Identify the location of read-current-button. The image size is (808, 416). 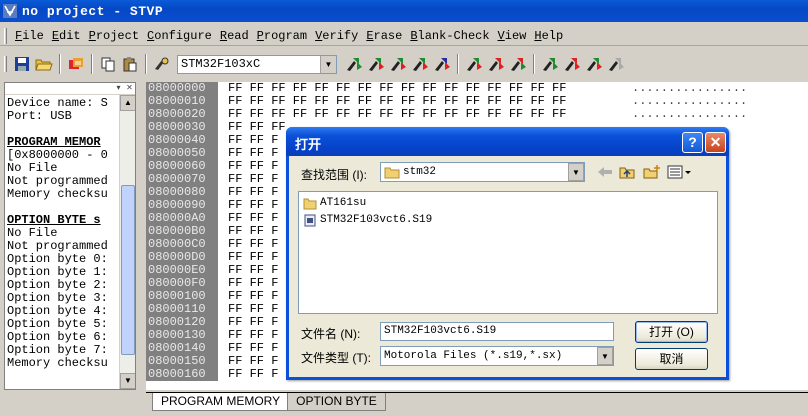
(354, 64).